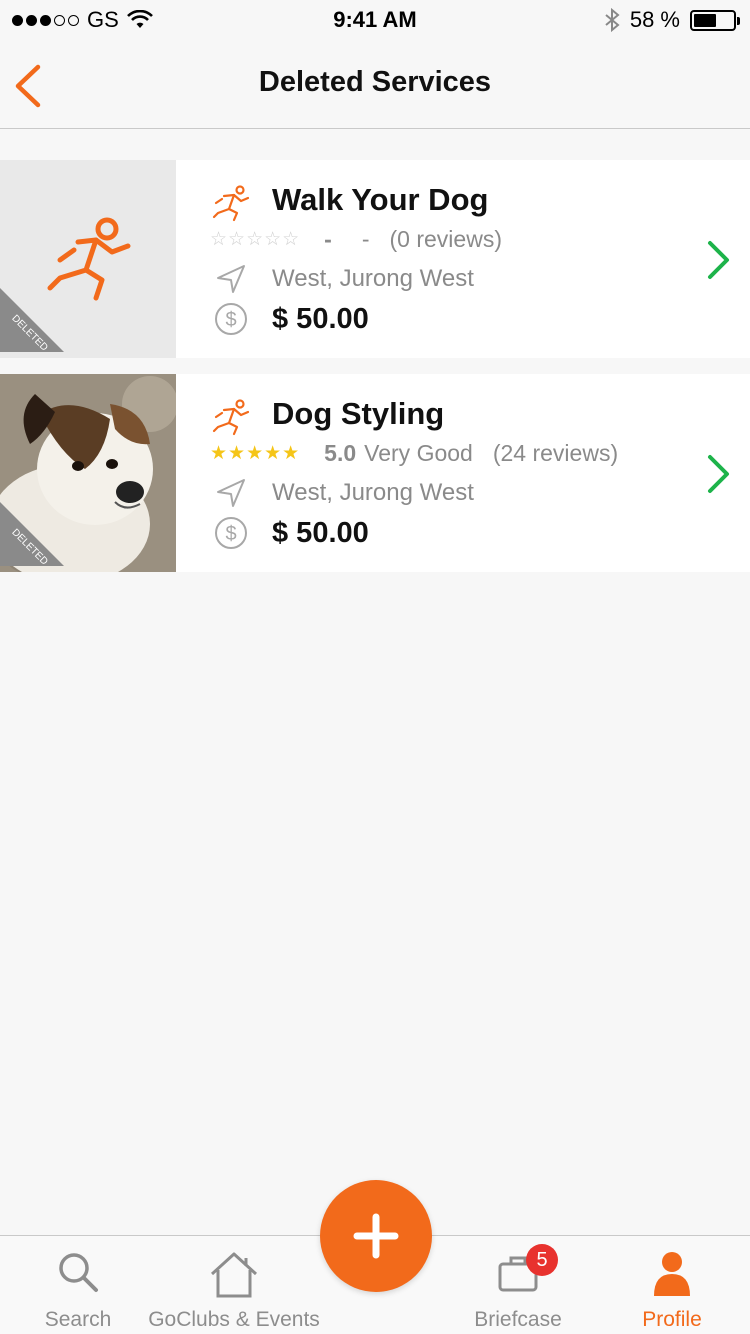  What do you see at coordinates (445, 239) in the screenshot?
I see `review-count: (0 reviews)` at bounding box center [445, 239].